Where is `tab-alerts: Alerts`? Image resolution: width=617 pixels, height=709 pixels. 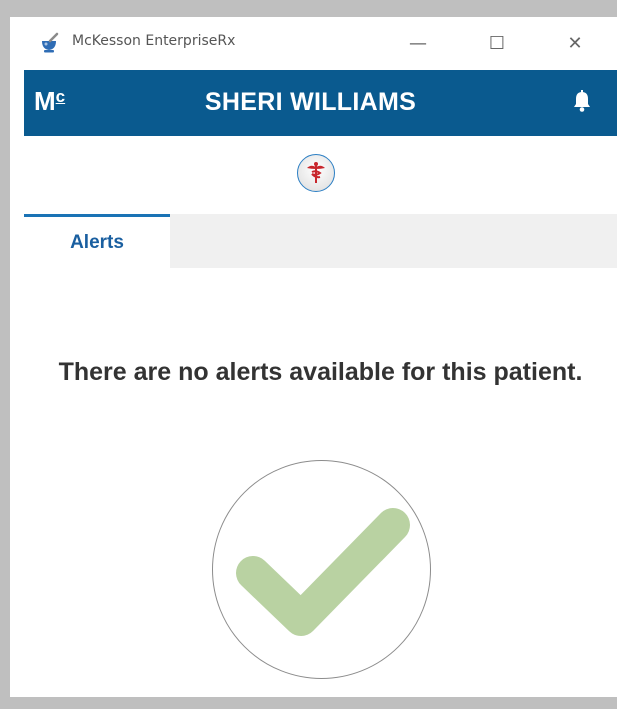
tab-alerts: Alerts is located at coordinates (97, 241).